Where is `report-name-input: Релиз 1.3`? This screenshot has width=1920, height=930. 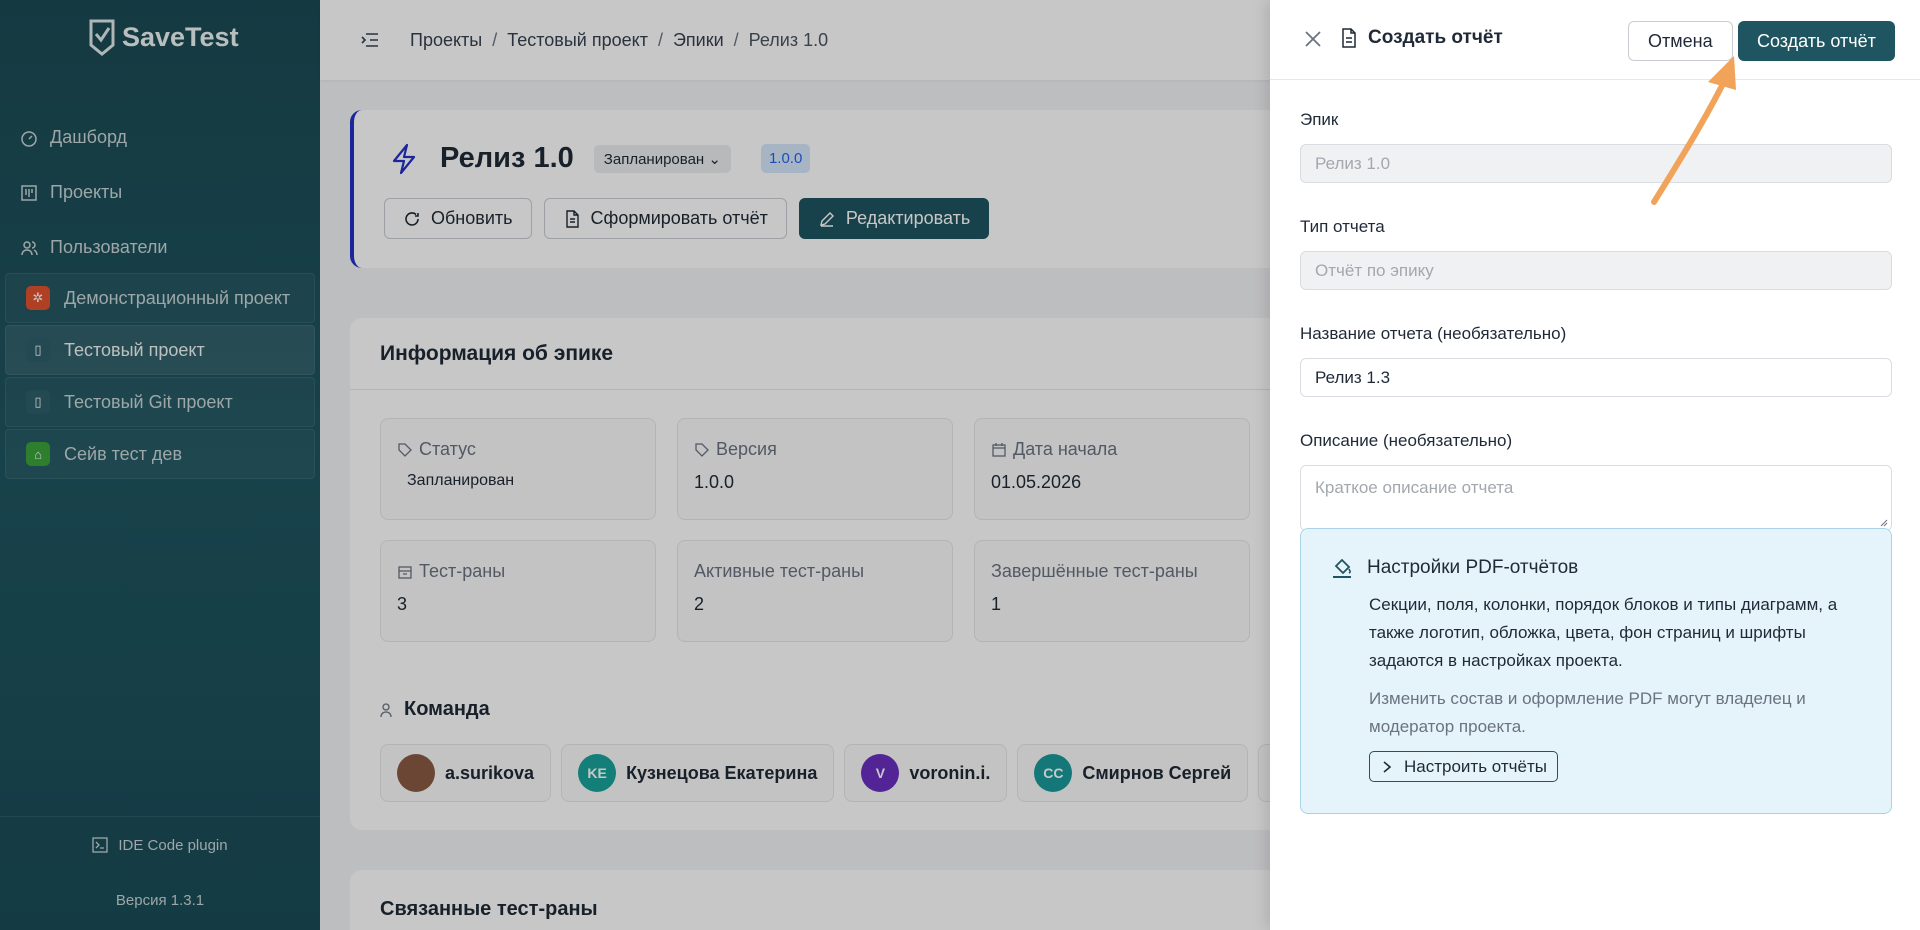
report-name-input: Релиз 1.3 is located at coordinates (1596, 377).